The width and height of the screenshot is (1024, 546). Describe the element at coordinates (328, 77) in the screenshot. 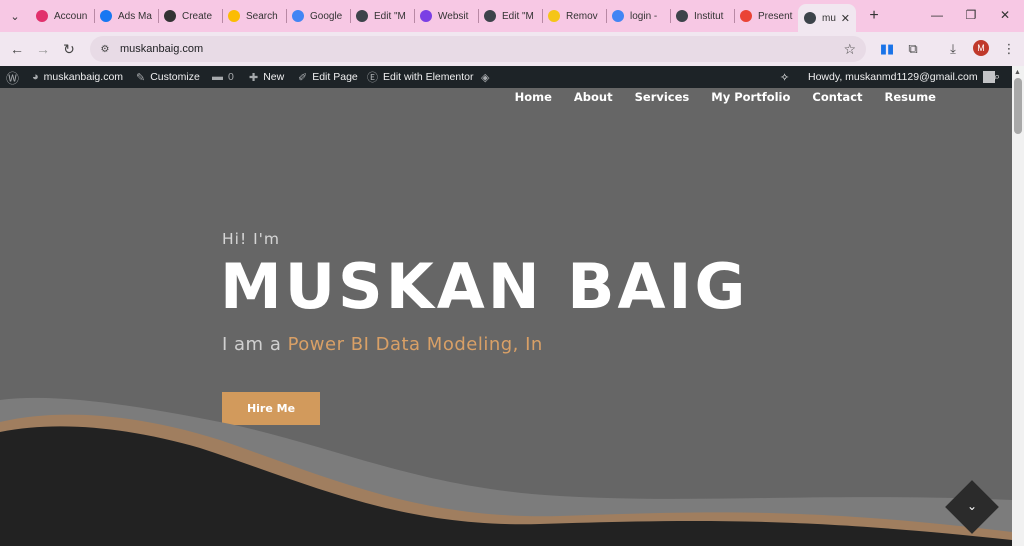

I see `admin-edit-page: ✐ Edit Page` at that location.